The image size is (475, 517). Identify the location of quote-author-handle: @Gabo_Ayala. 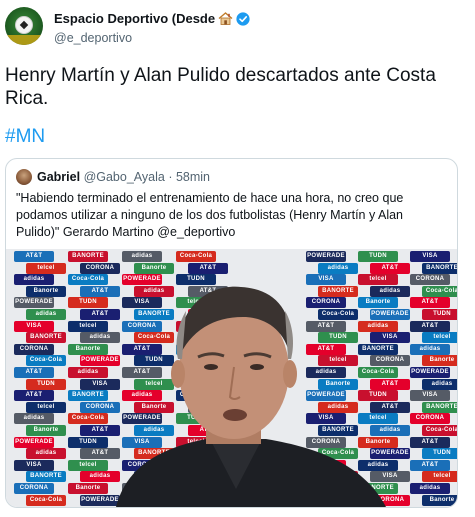
(124, 177).